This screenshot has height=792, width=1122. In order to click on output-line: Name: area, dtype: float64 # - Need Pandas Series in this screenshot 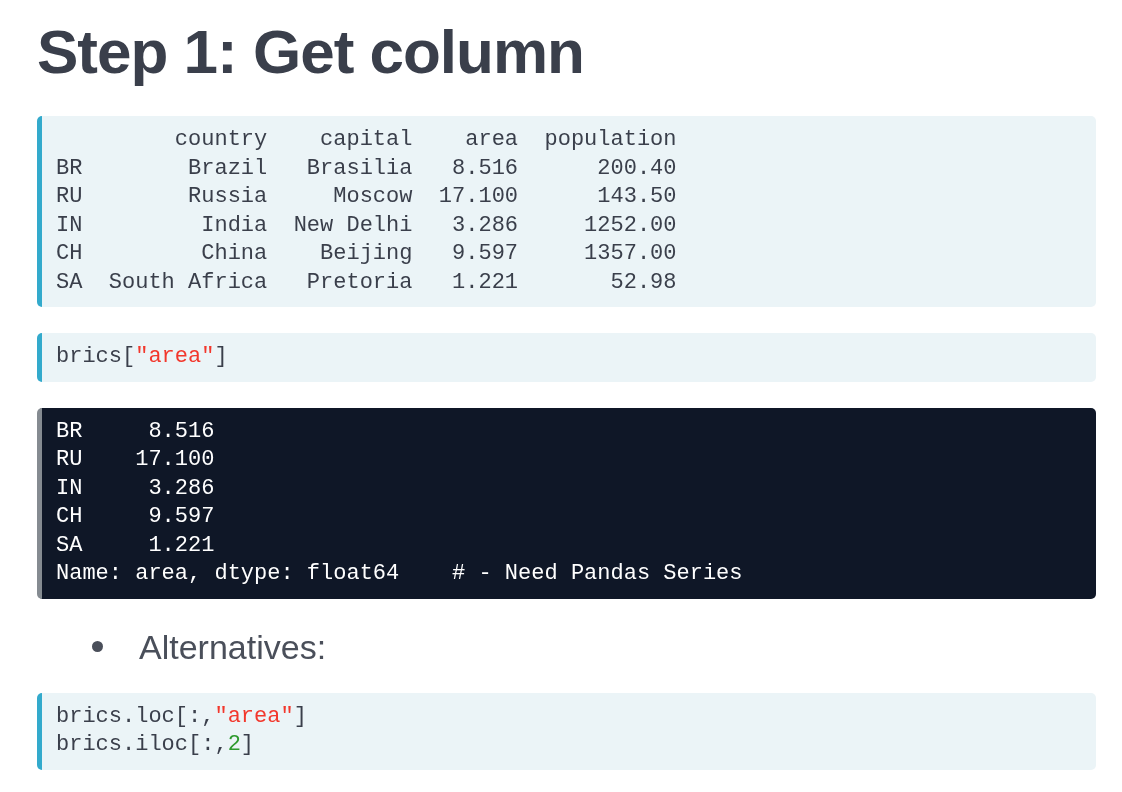, I will do `click(399, 574)`.